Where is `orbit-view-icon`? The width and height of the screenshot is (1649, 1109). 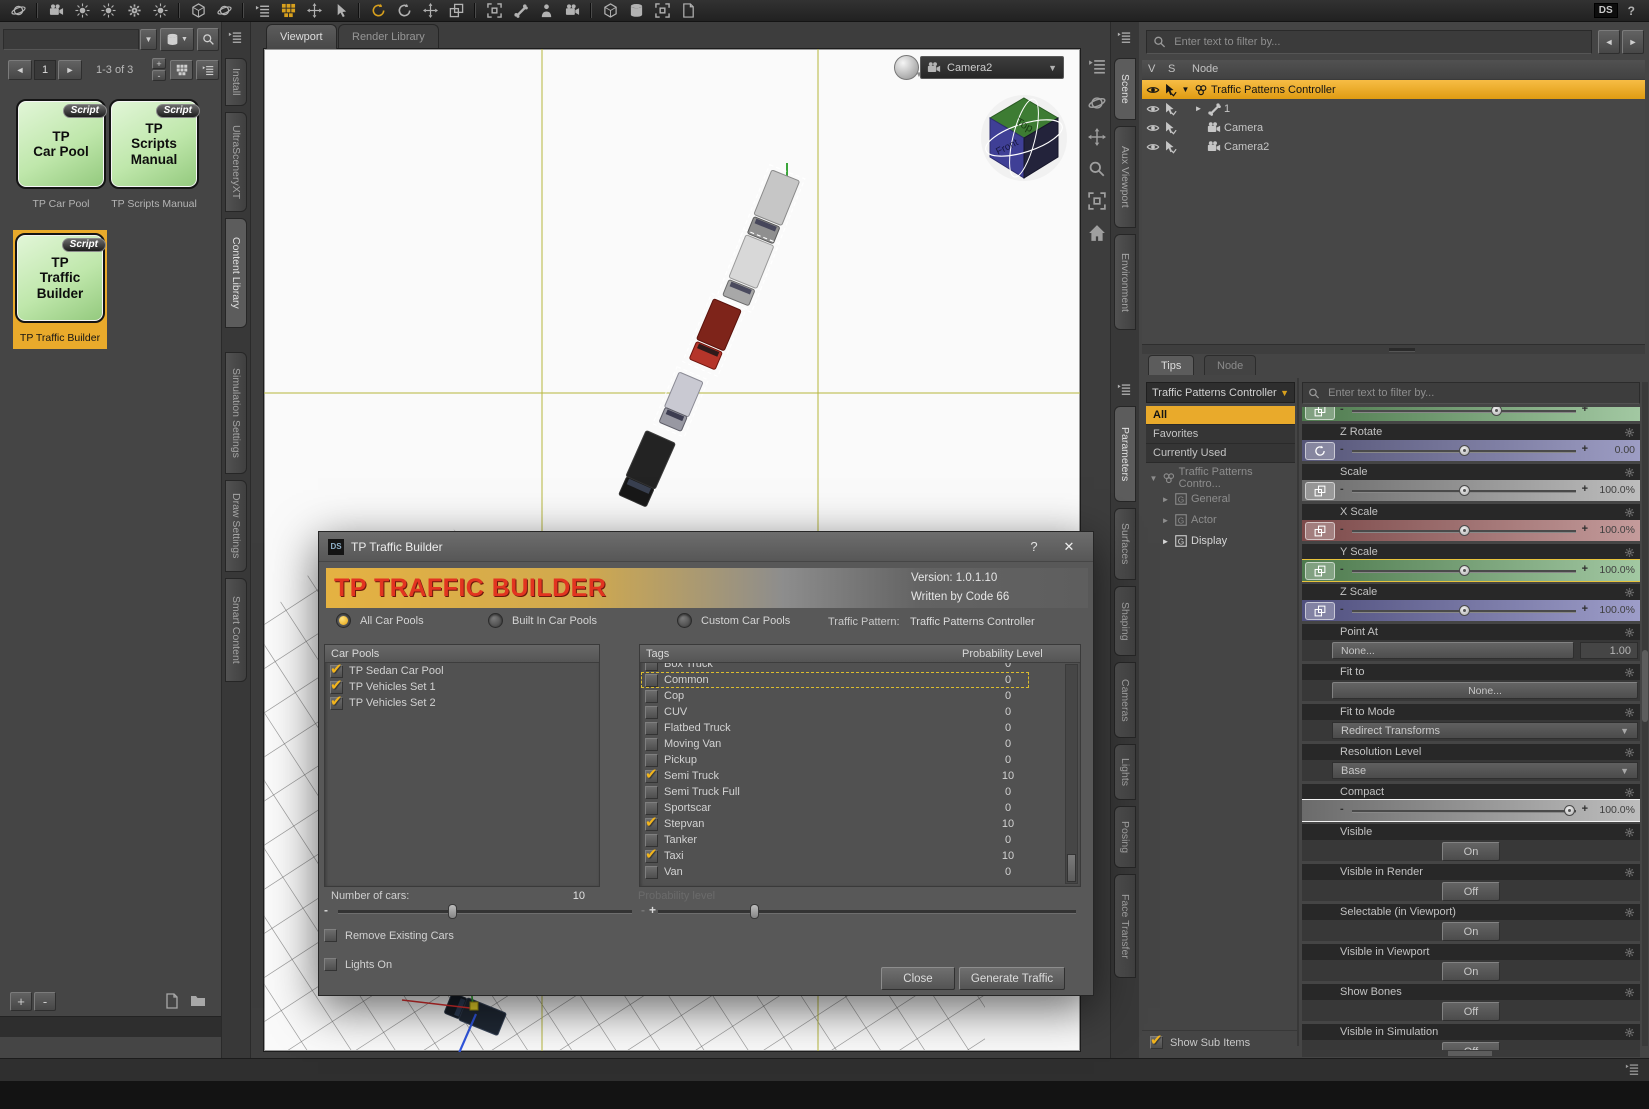 orbit-view-icon is located at coordinates (1097, 103).